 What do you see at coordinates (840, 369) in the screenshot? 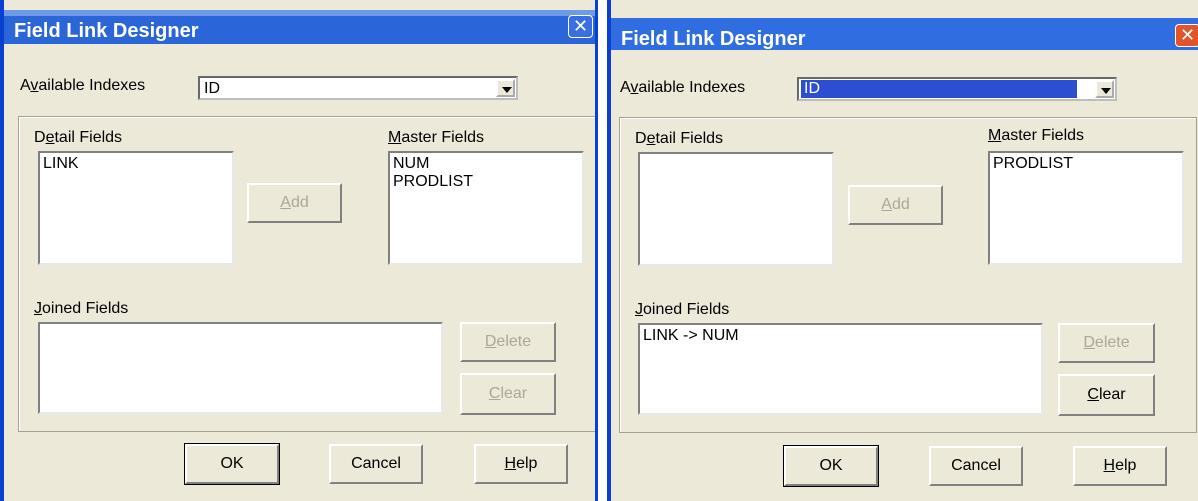
I see `joined-fields-list: LINK -> NUM` at bounding box center [840, 369].